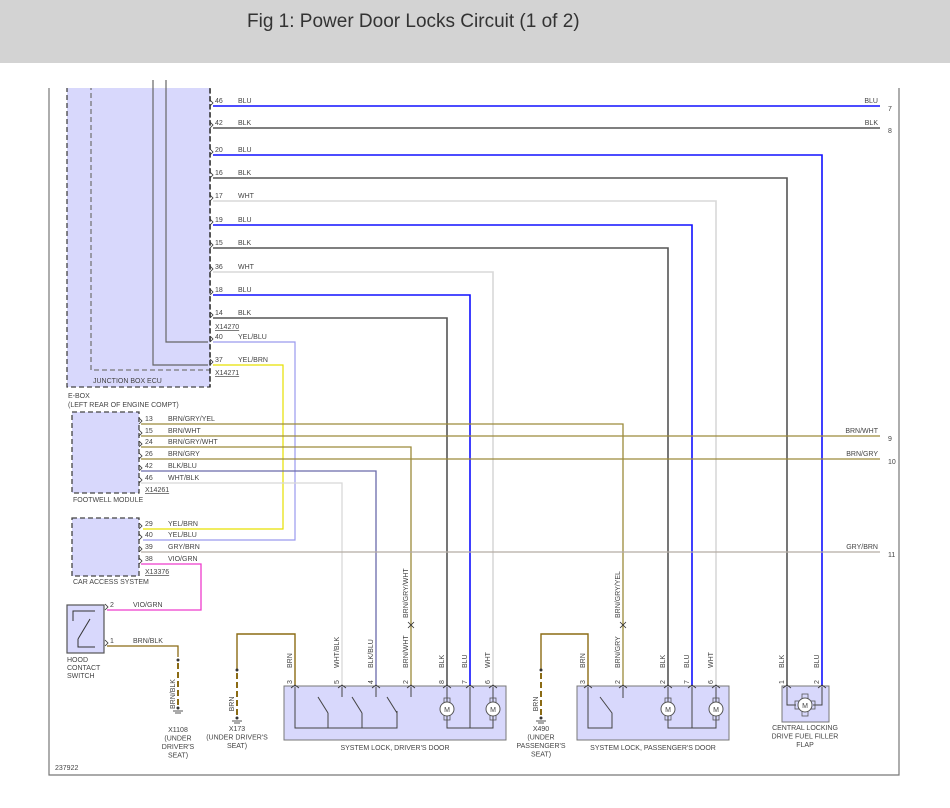  What do you see at coordinates (219, 267) in the screenshot?
I see `pin-number: 36` at bounding box center [219, 267].